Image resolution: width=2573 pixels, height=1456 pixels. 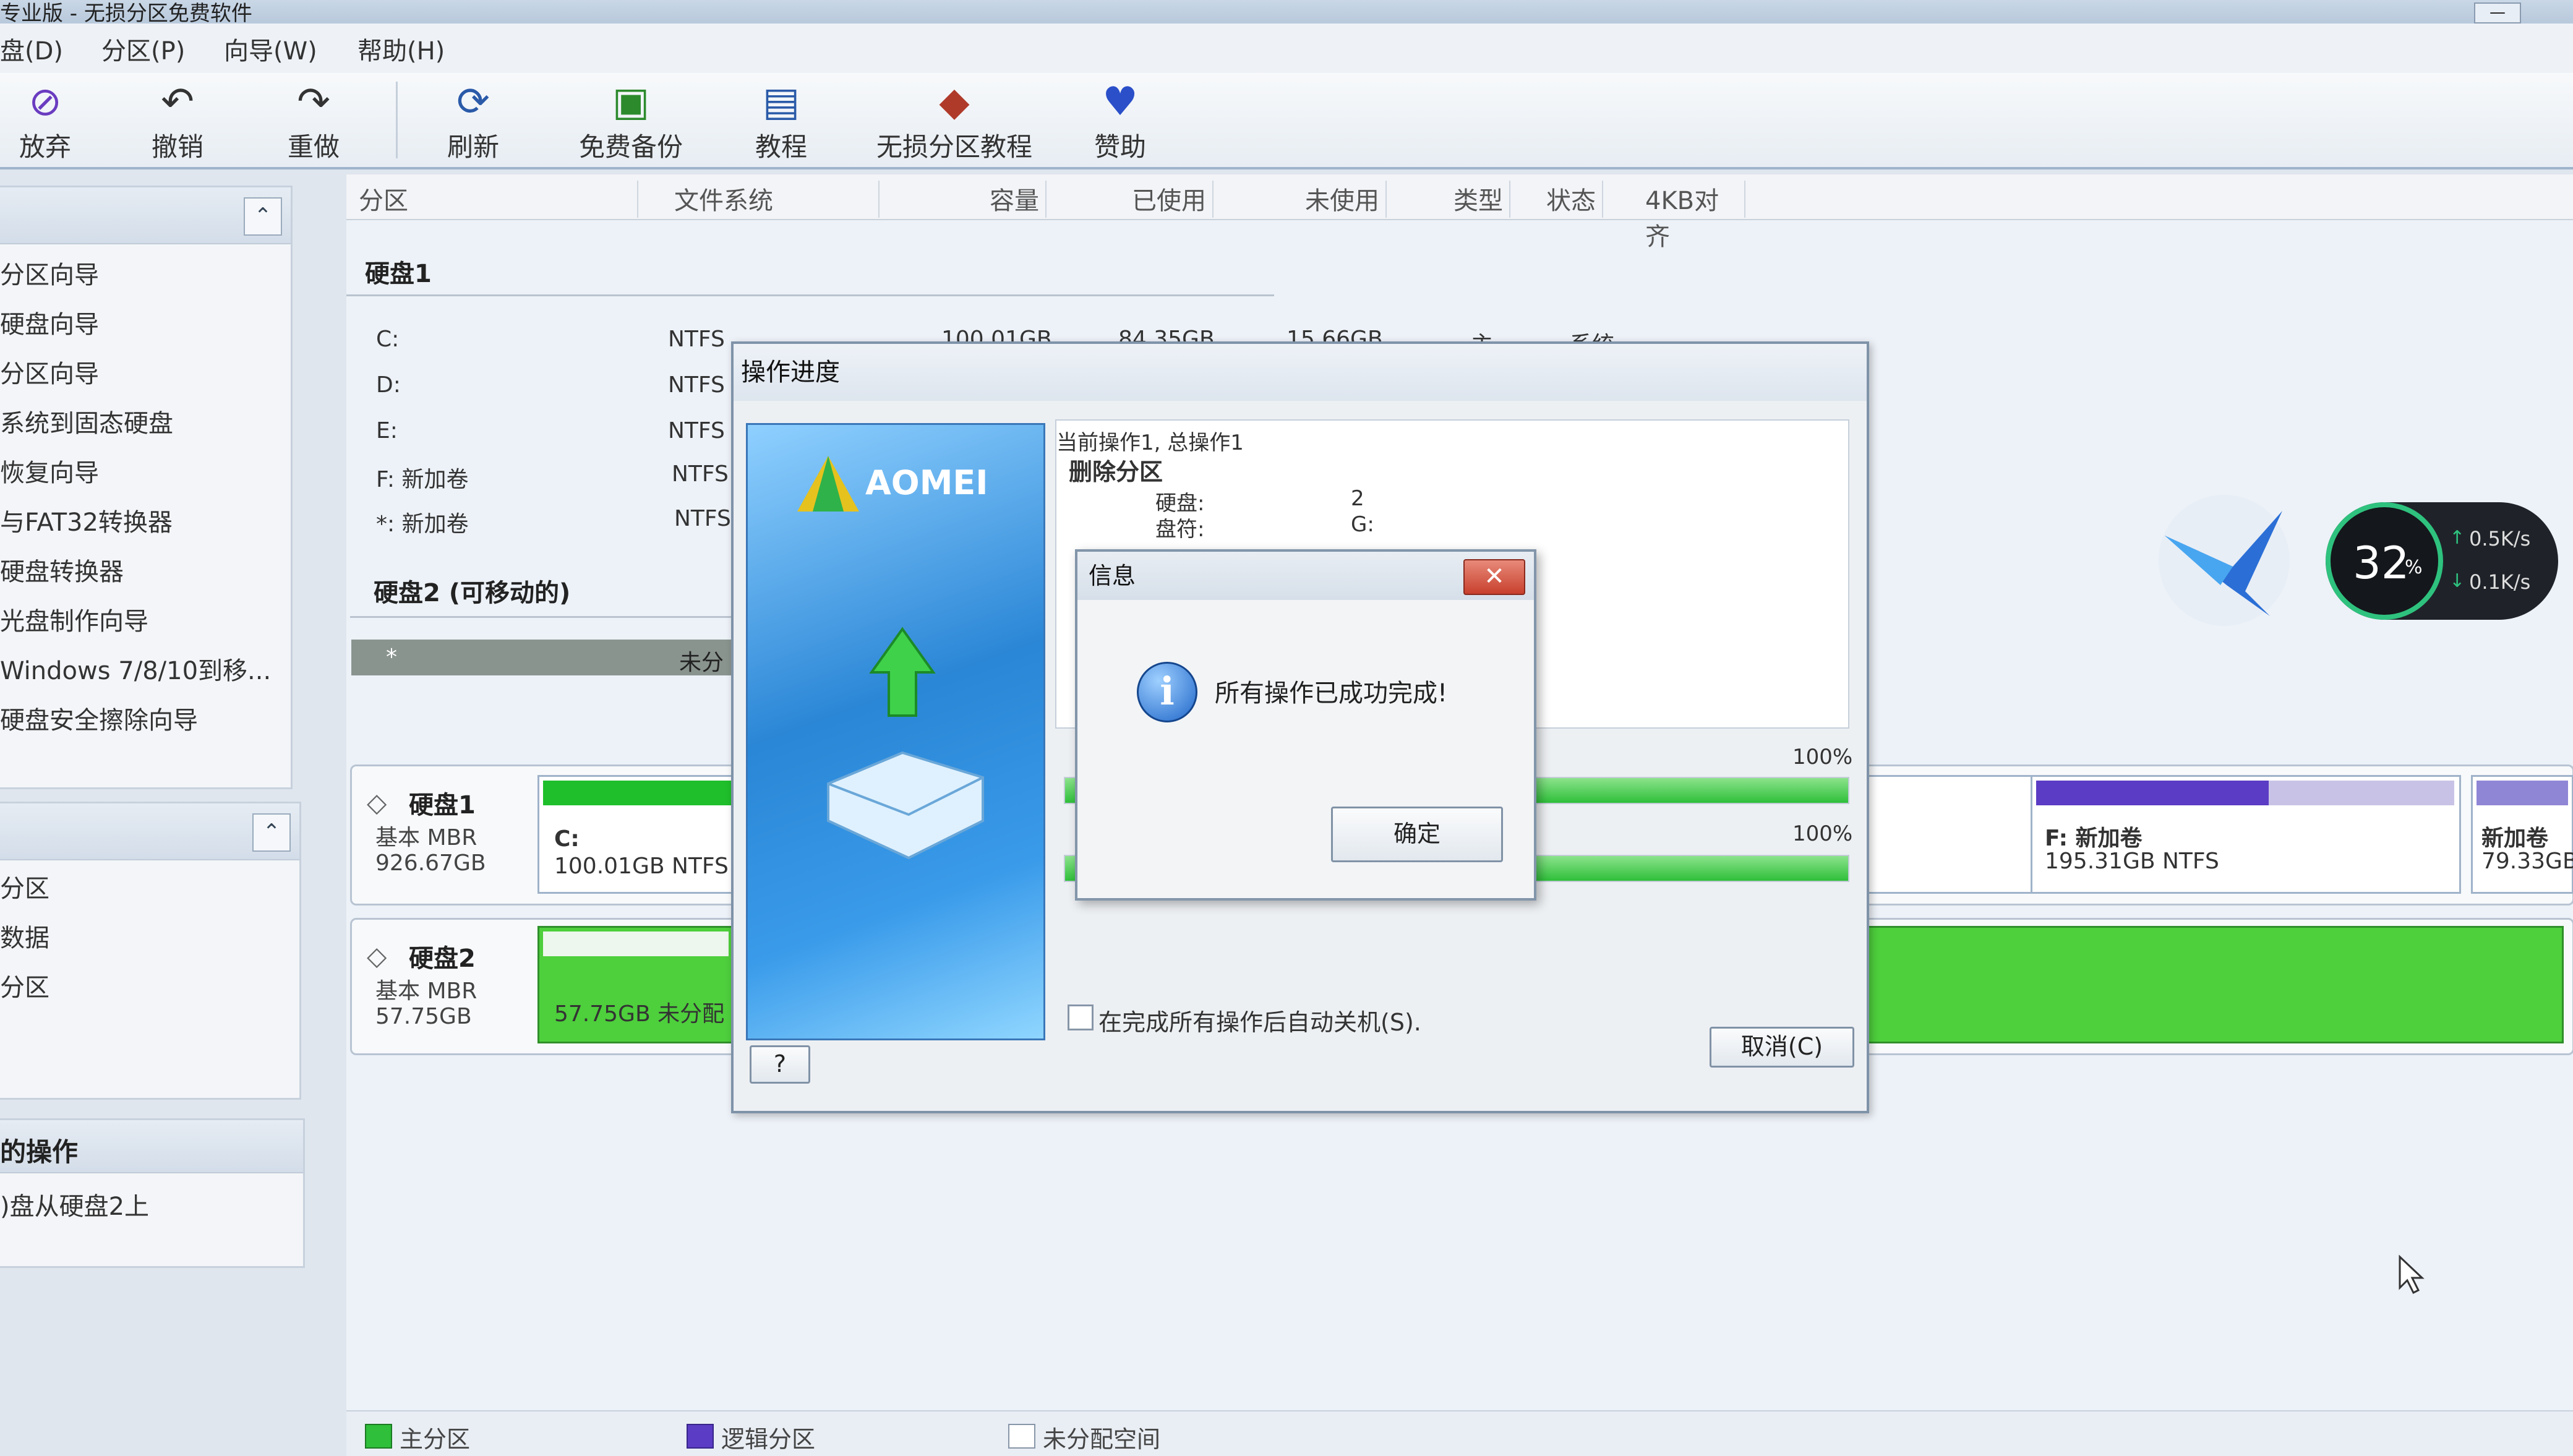 What do you see at coordinates (1120, 147) in the screenshot?
I see `sponsor-label: 赞助` at bounding box center [1120, 147].